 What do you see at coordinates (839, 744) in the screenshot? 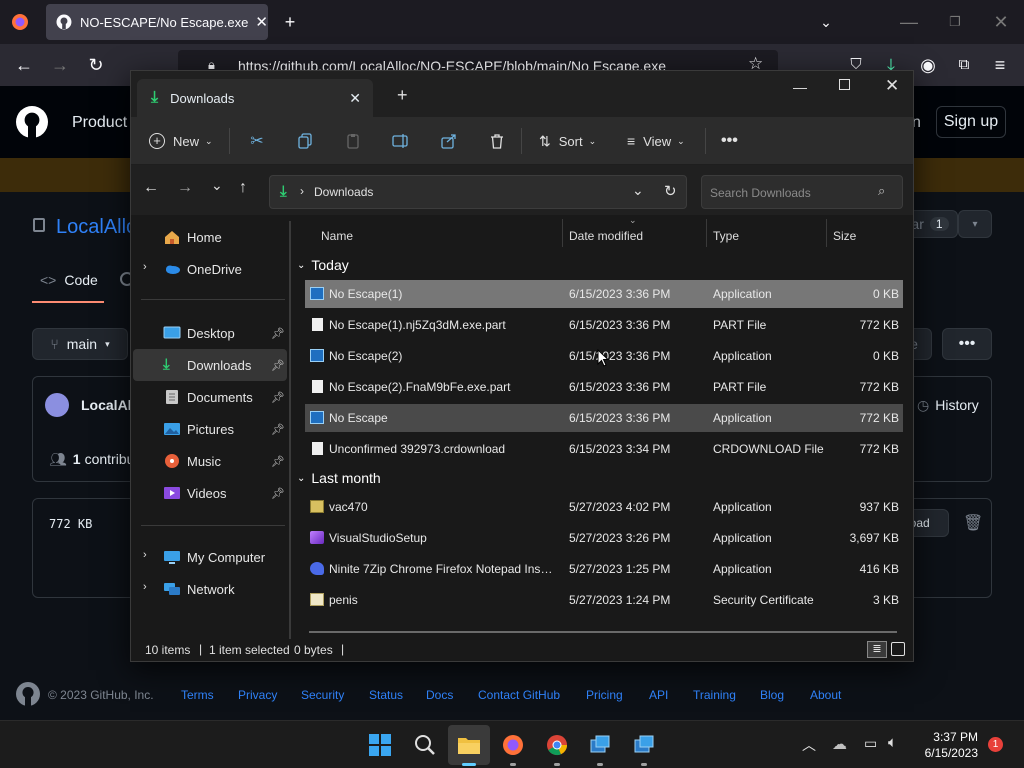
I see `onedrive-offline-icon: ☁︎` at bounding box center [839, 744].